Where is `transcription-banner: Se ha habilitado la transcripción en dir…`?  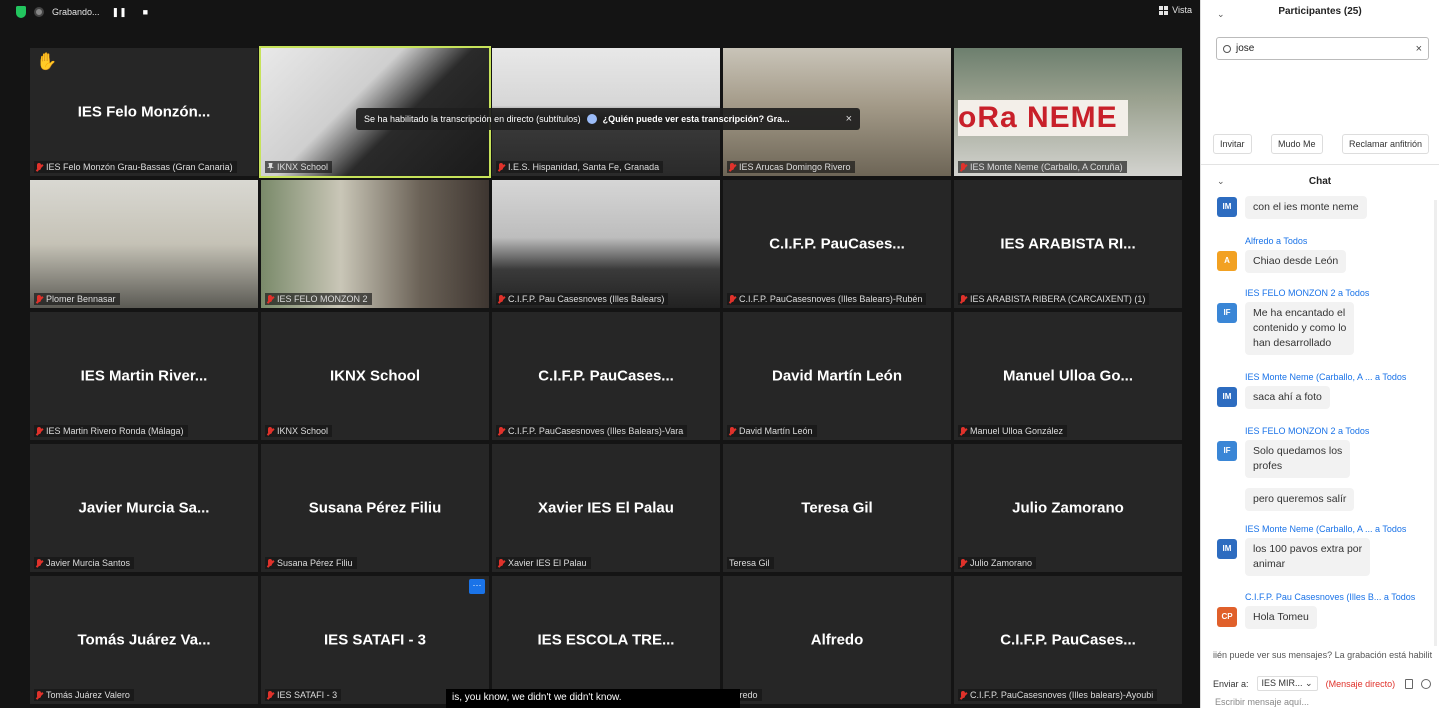 transcription-banner: Se ha habilitado la transcripción en dir… is located at coordinates (608, 119).